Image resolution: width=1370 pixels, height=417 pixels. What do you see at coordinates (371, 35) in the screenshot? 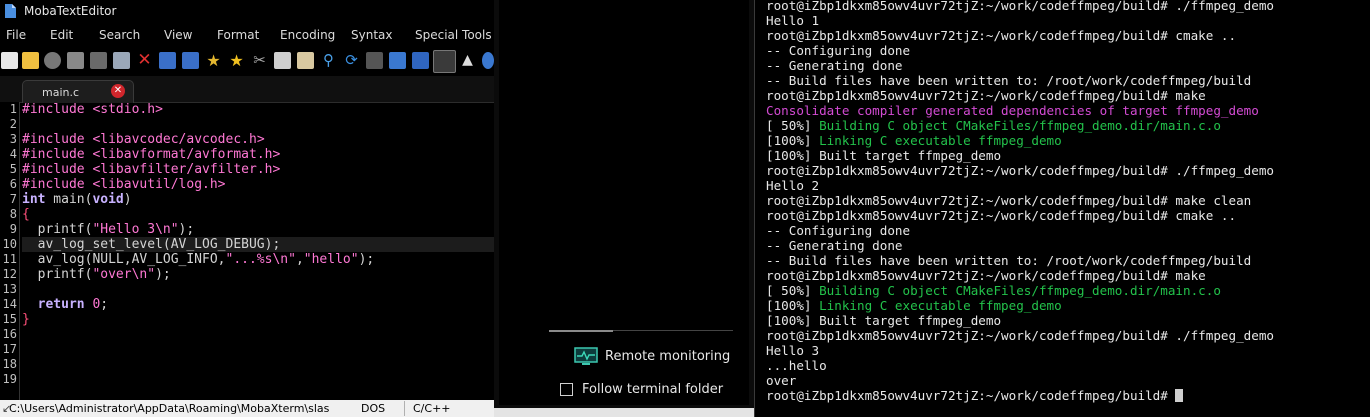
I see `menu-syntax: Syntax` at bounding box center [371, 35].